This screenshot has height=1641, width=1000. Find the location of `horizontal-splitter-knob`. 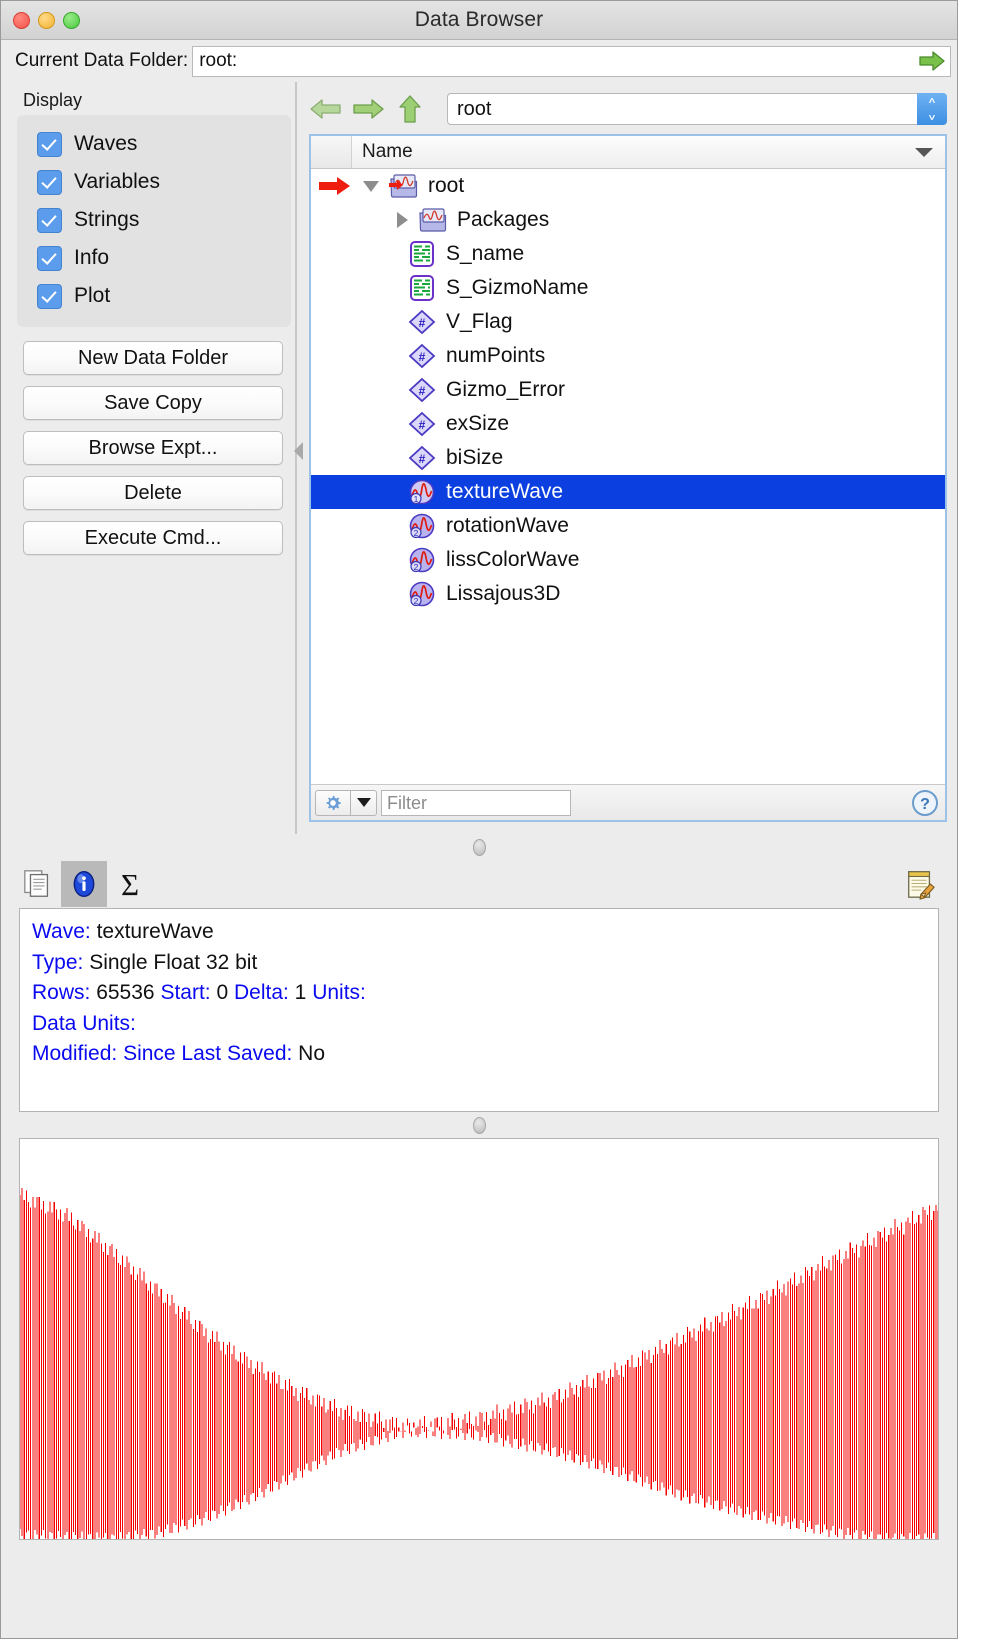

horizontal-splitter-knob is located at coordinates (479, 847).